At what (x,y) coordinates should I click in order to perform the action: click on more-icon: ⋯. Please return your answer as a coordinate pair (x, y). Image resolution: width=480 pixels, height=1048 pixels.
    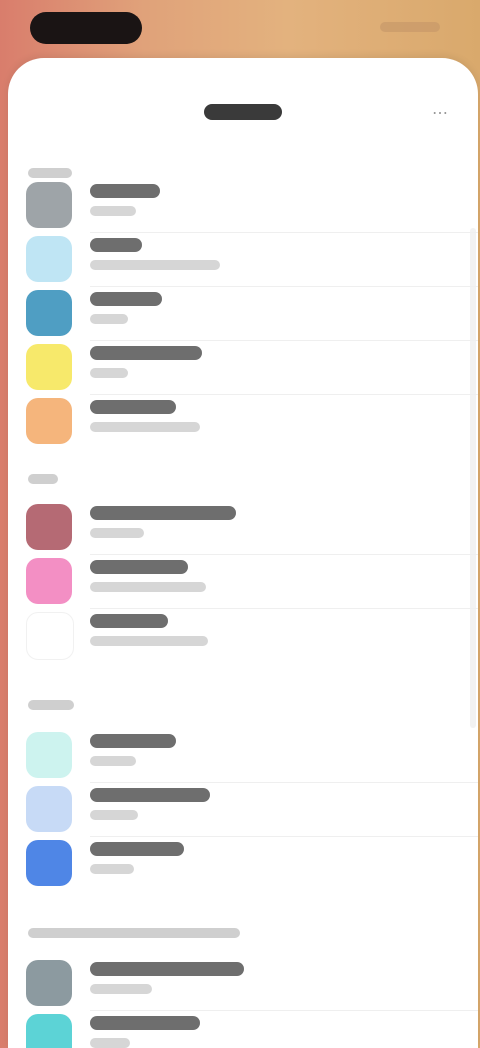
    Looking at the image, I should click on (440, 114).